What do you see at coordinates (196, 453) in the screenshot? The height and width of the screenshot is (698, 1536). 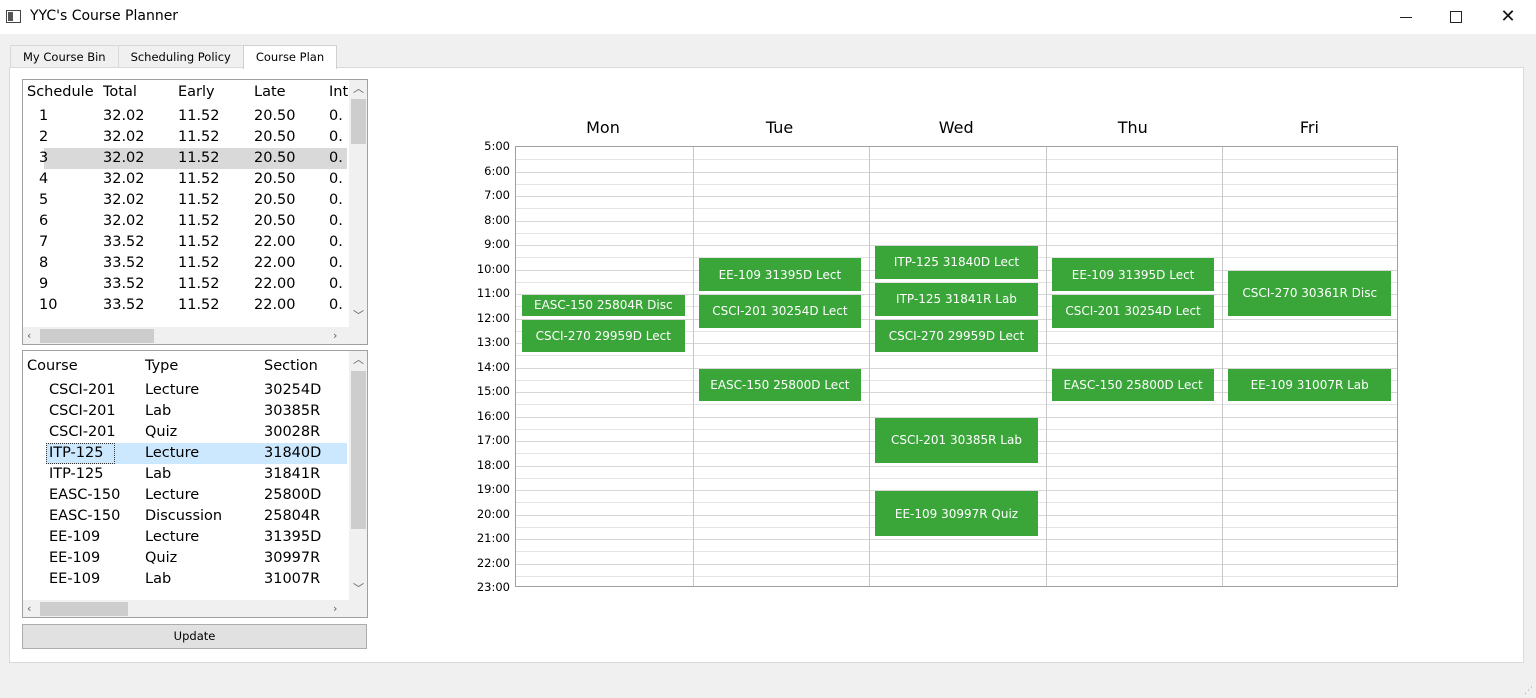 I see `table-row: ITP-125 Lecture 31840D` at bounding box center [196, 453].